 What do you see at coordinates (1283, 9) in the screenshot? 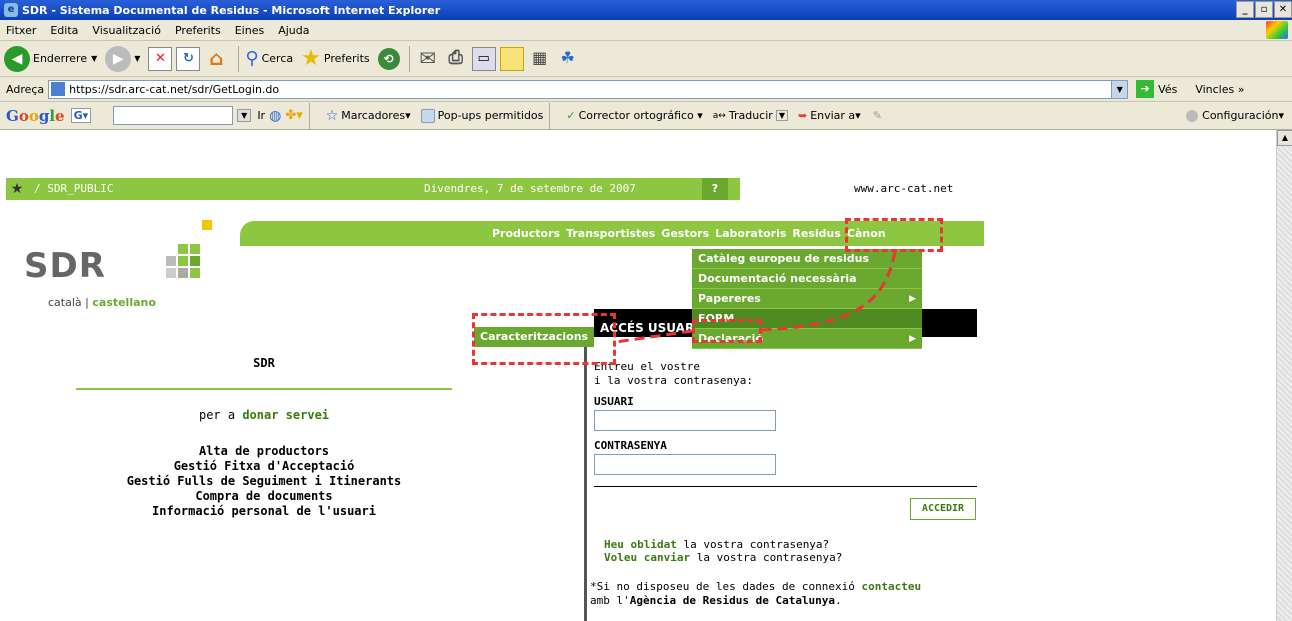
I see `close-button: ✕` at bounding box center [1283, 9].